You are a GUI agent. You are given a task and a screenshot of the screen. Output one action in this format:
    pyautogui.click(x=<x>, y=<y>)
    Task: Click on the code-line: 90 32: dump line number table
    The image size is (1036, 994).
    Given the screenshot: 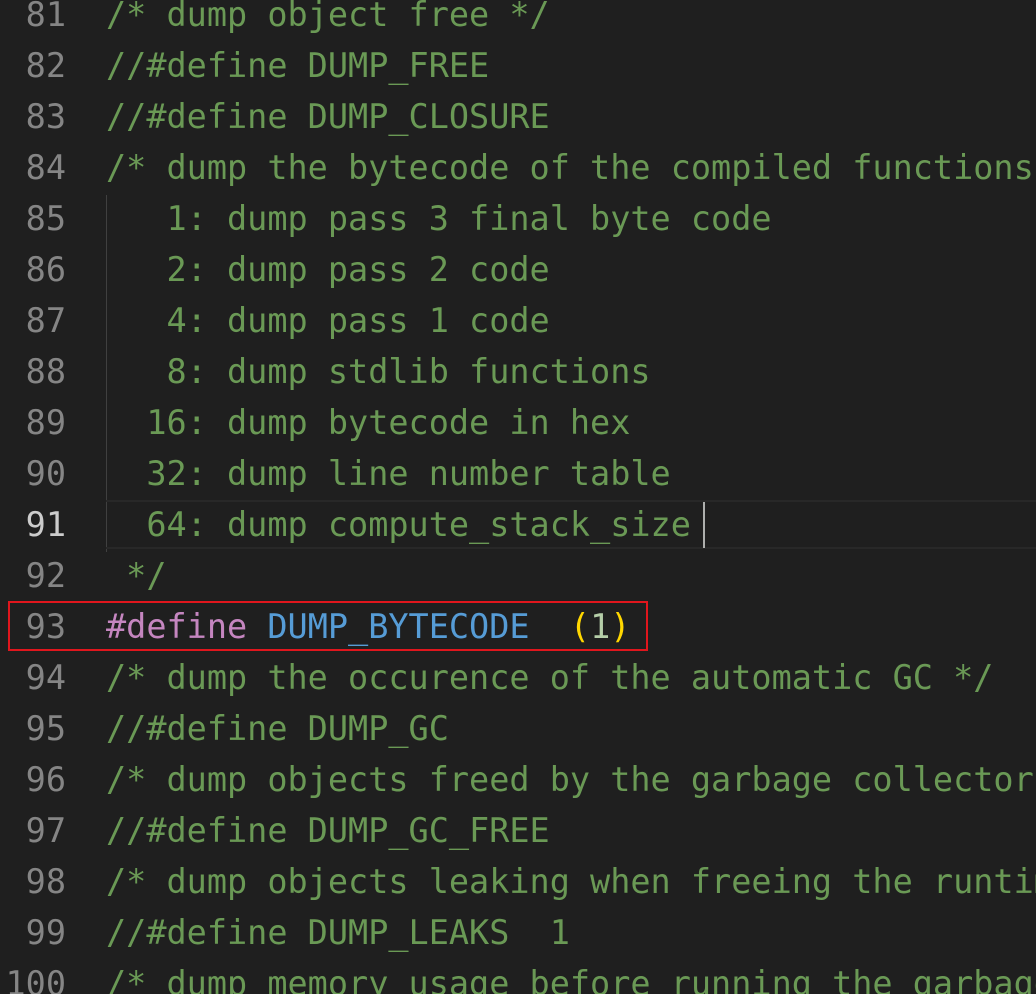 What is the action you would take?
    pyautogui.click(x=518, y=481)
    